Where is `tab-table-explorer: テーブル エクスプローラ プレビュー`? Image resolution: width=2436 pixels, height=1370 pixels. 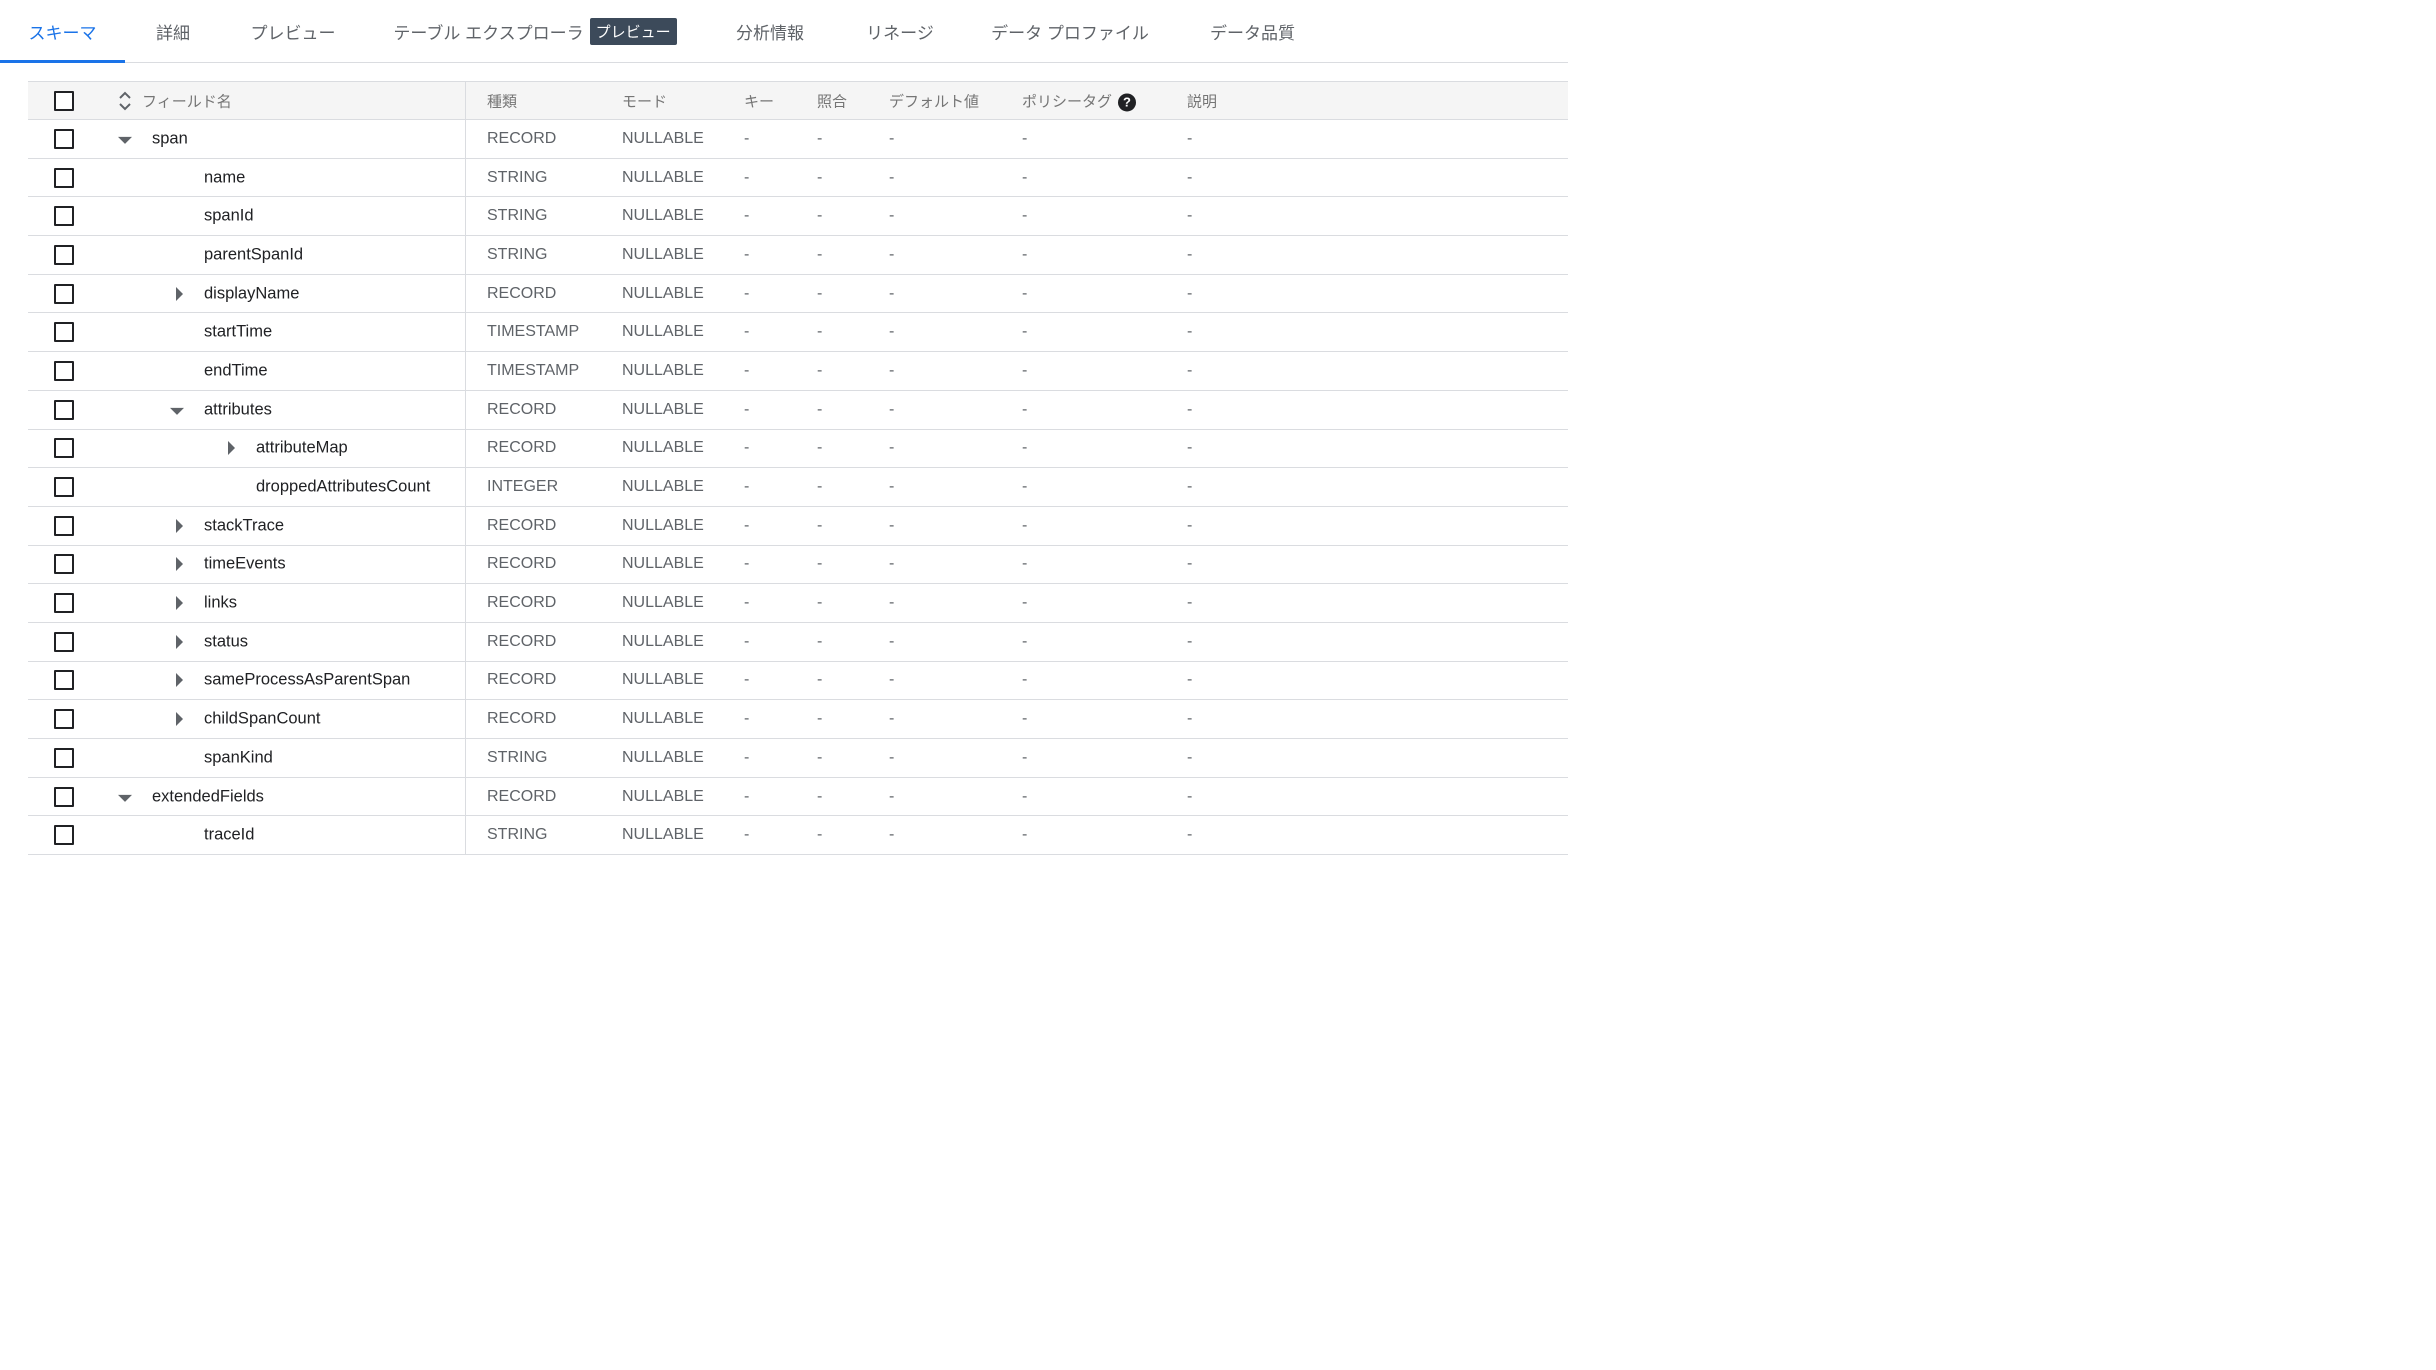
tab-table-explorer: テーブル エクスプローラ プレビュー is located at coordinates (535, 31).